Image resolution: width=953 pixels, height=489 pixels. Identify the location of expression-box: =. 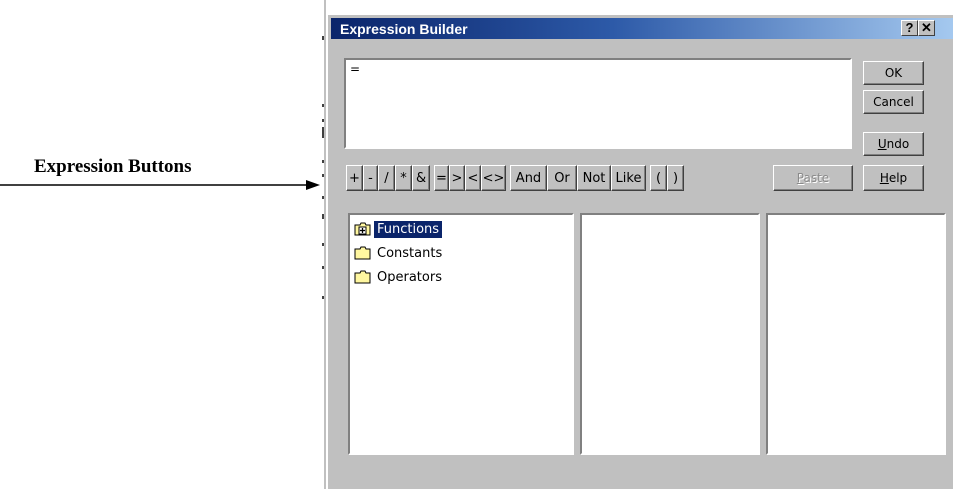
(598, 103).